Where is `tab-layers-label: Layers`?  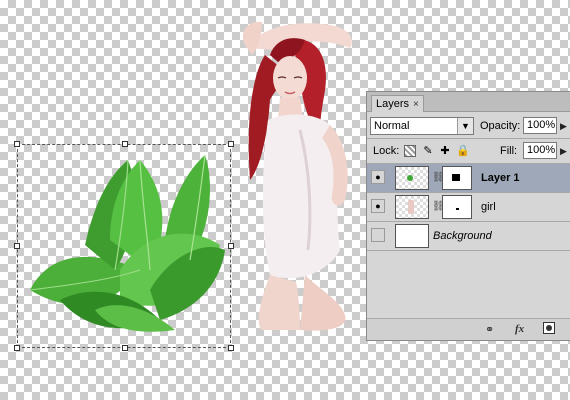 tab-layers-label: Layers is located at coordinates (393, 104).